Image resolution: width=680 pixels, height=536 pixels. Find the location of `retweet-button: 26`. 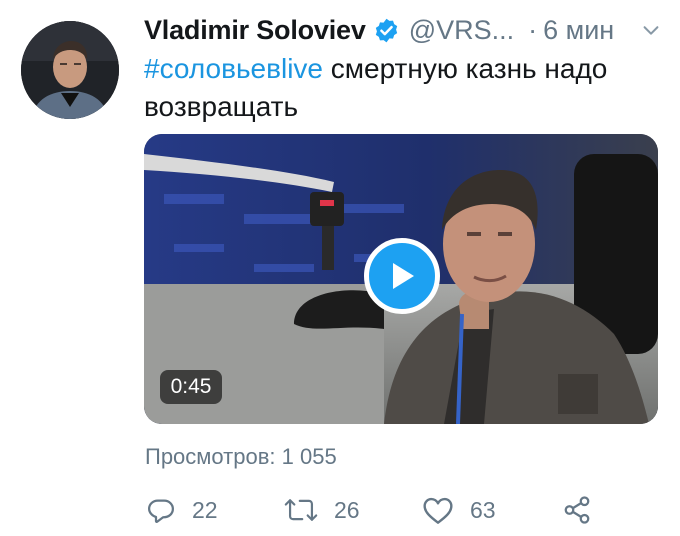

retweet-button: 26 is located at coordinates (322, 510).